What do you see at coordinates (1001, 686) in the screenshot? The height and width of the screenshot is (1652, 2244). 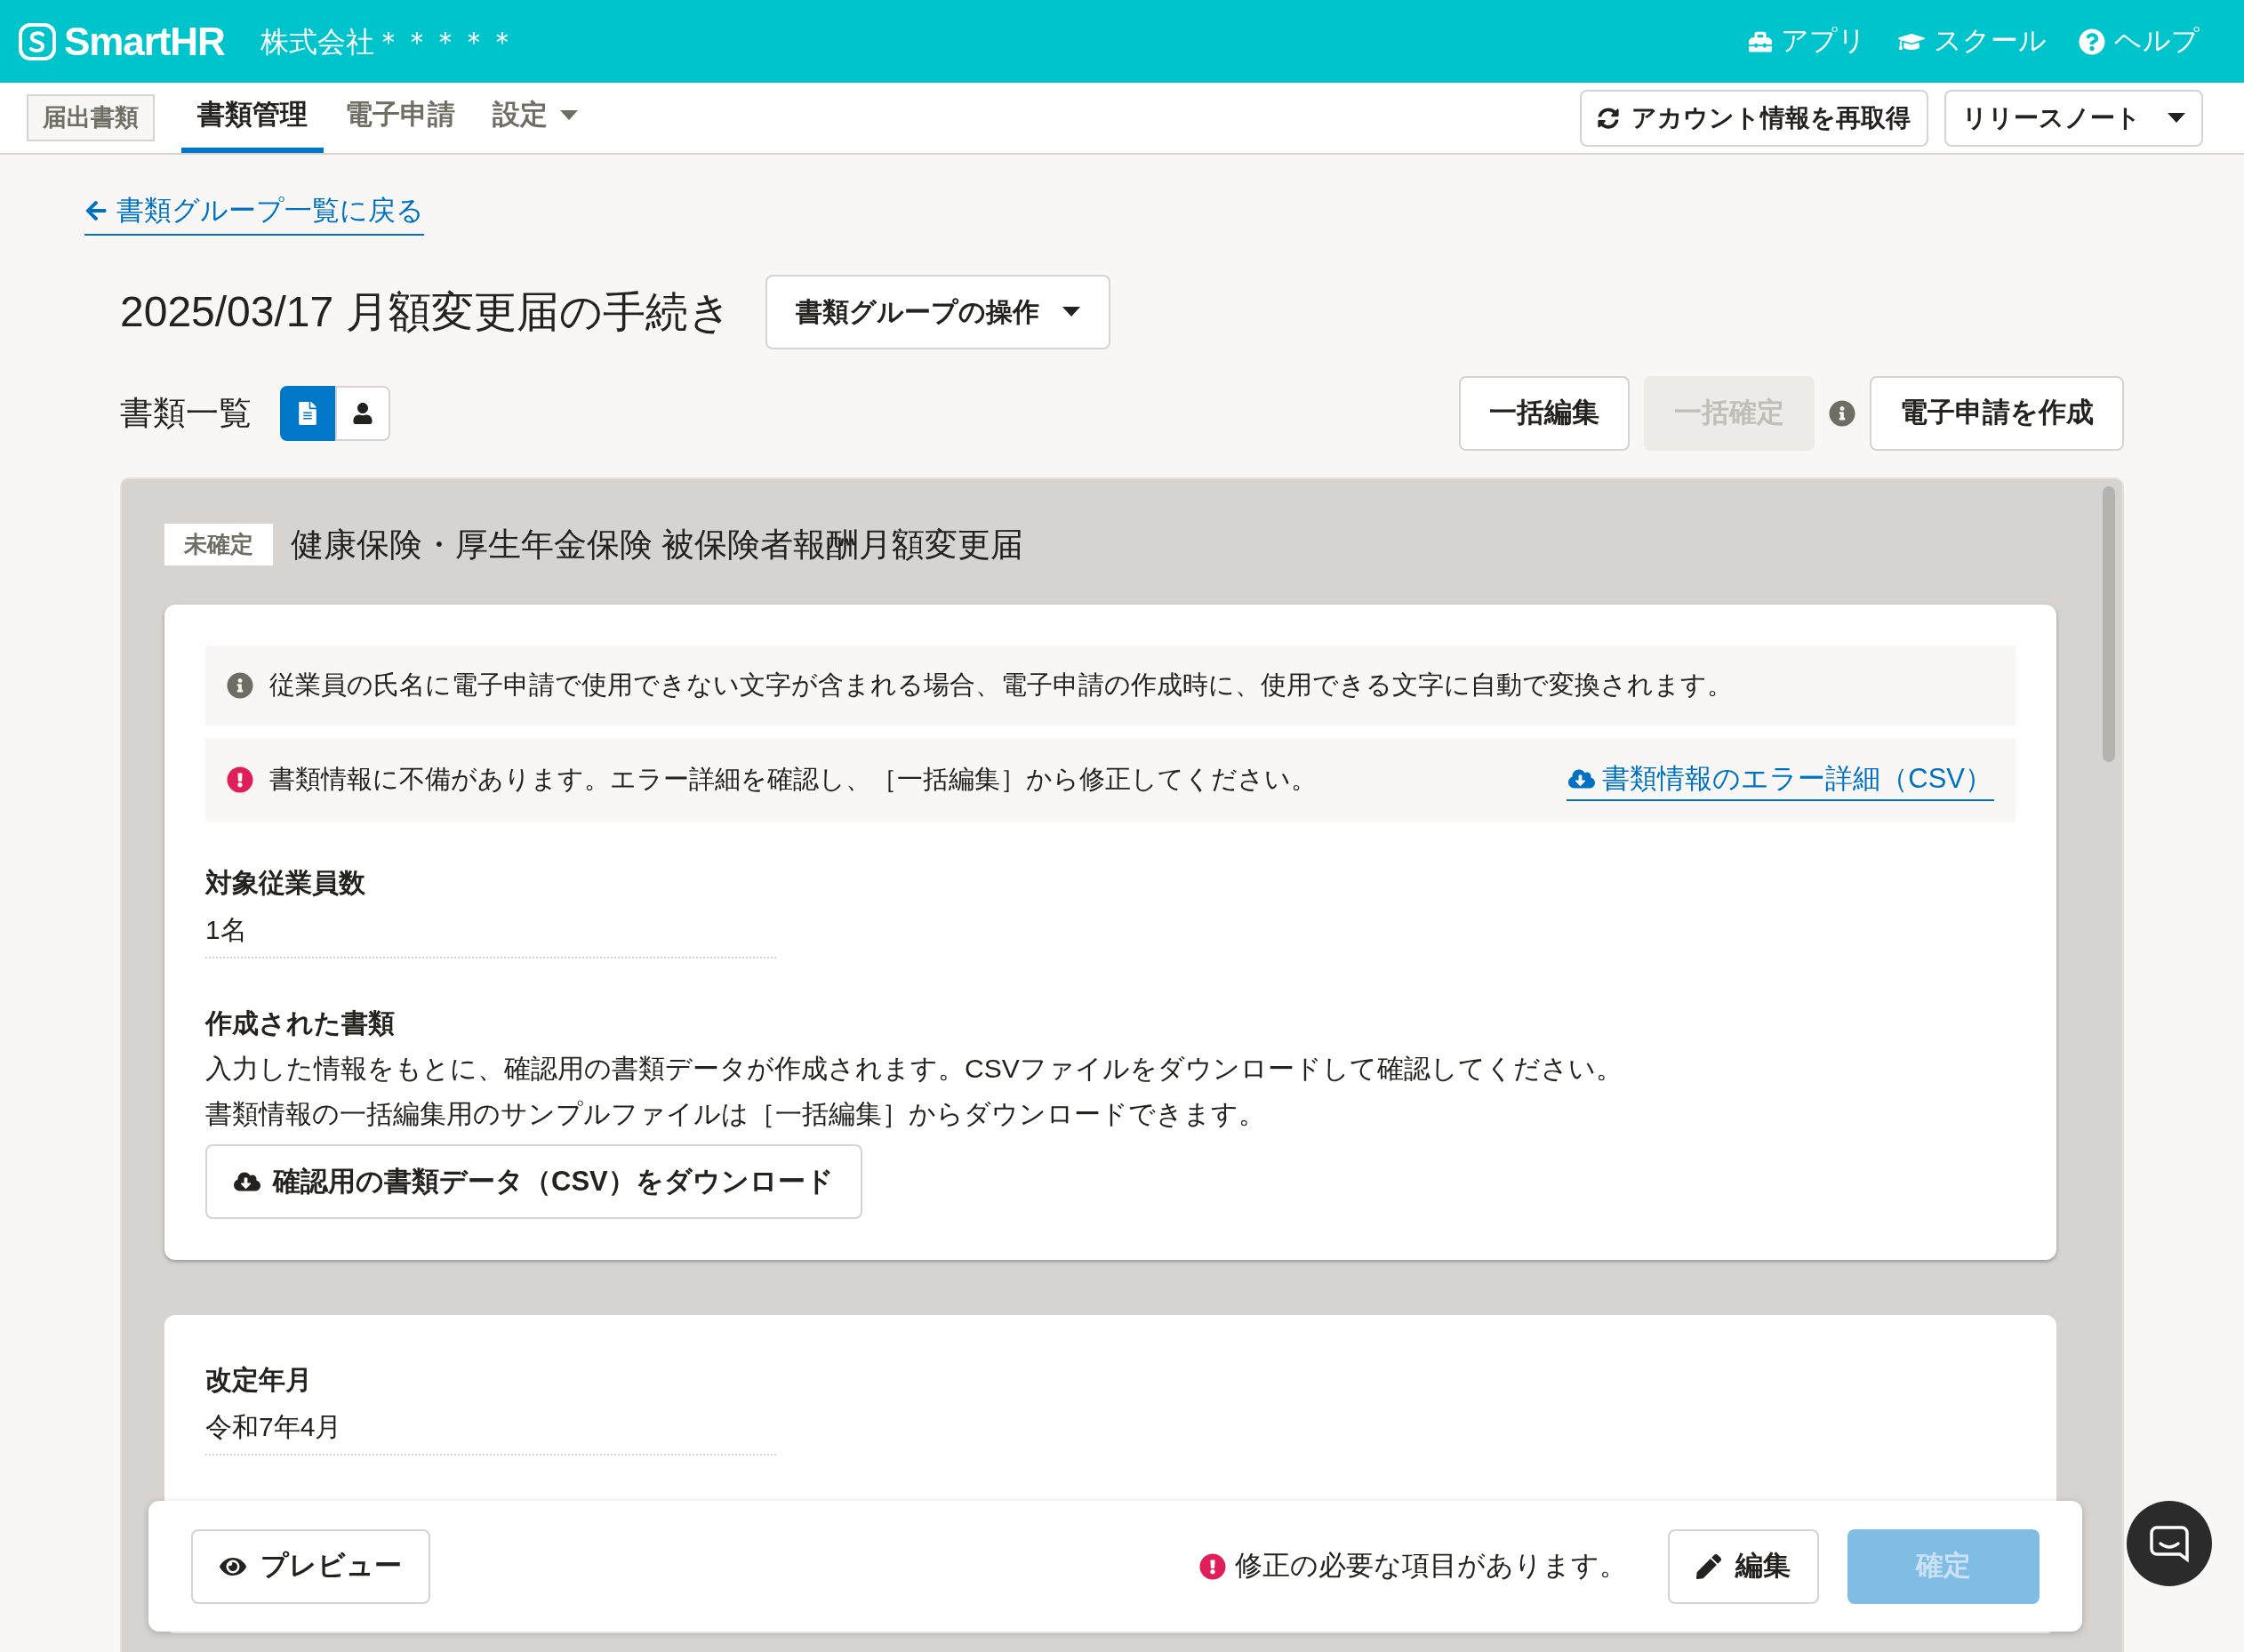 I see `notice-text: 従業員の氏名に電子申請で使用できない文字が含まれる場合、電子申請の作成時に、使用できる文字に自動で変換されます。` at bounding box center [1001, 686].